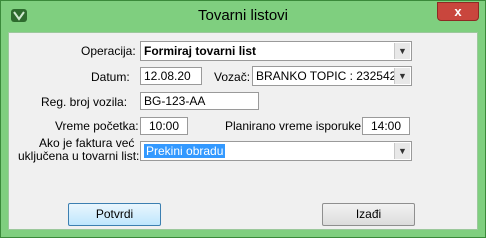 The height and width of the screenshot is (240, 486). I want to click on reg-broj-label: Reg. broj vozila:, so click(84, 102).